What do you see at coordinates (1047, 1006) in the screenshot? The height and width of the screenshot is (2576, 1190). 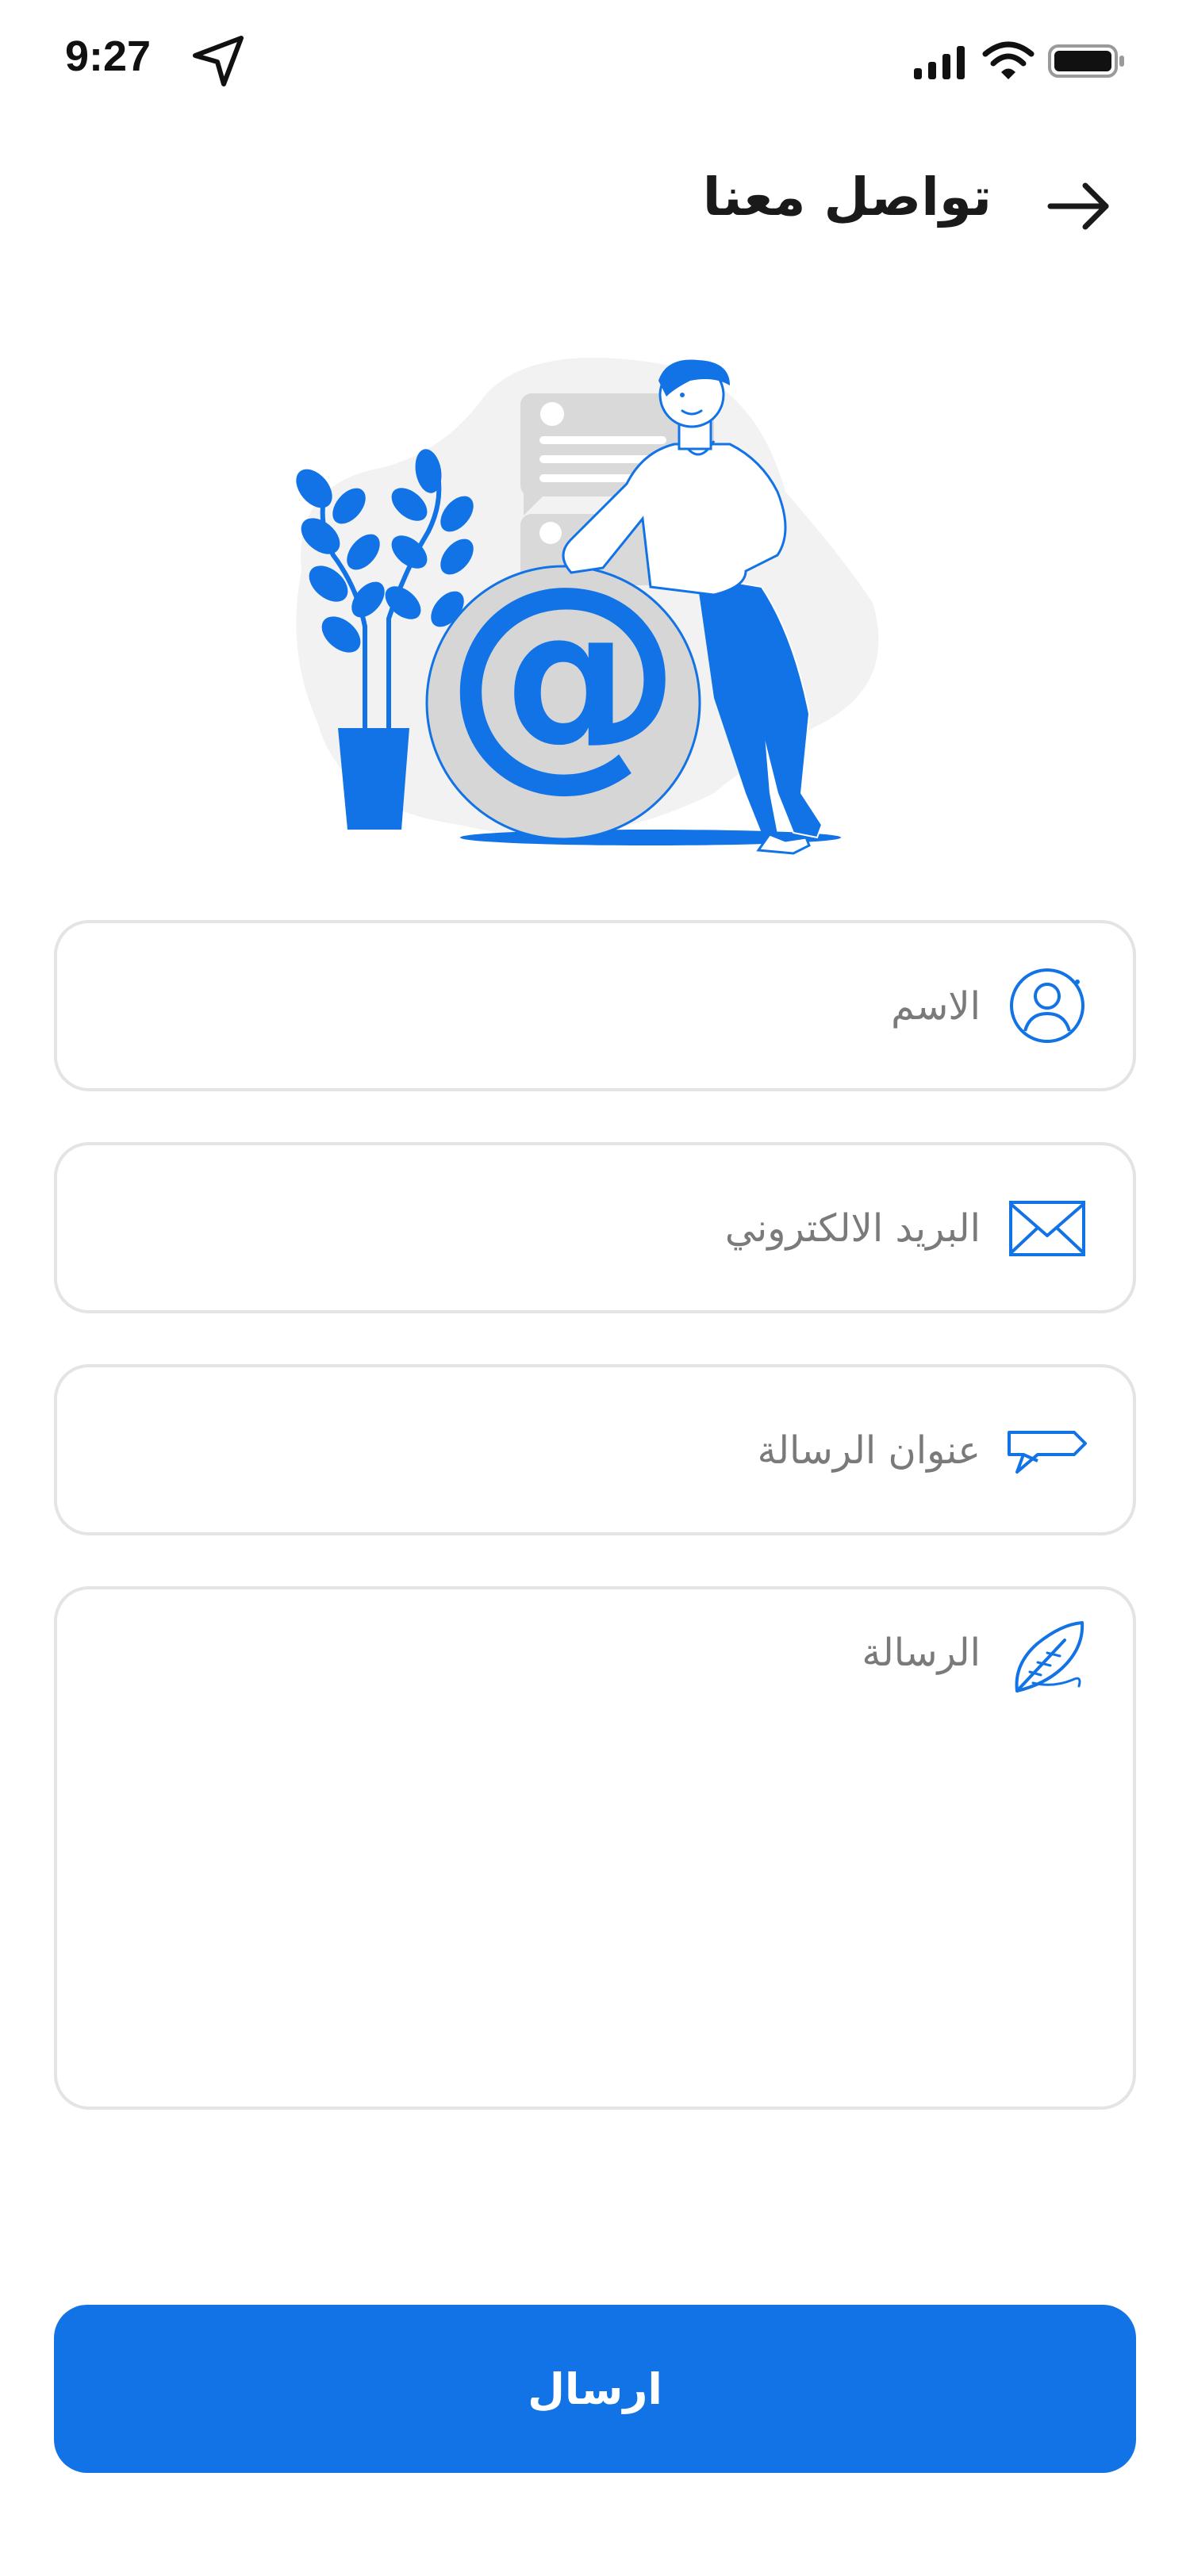 I see `user-icon` at bounding box center [1047, 1006].